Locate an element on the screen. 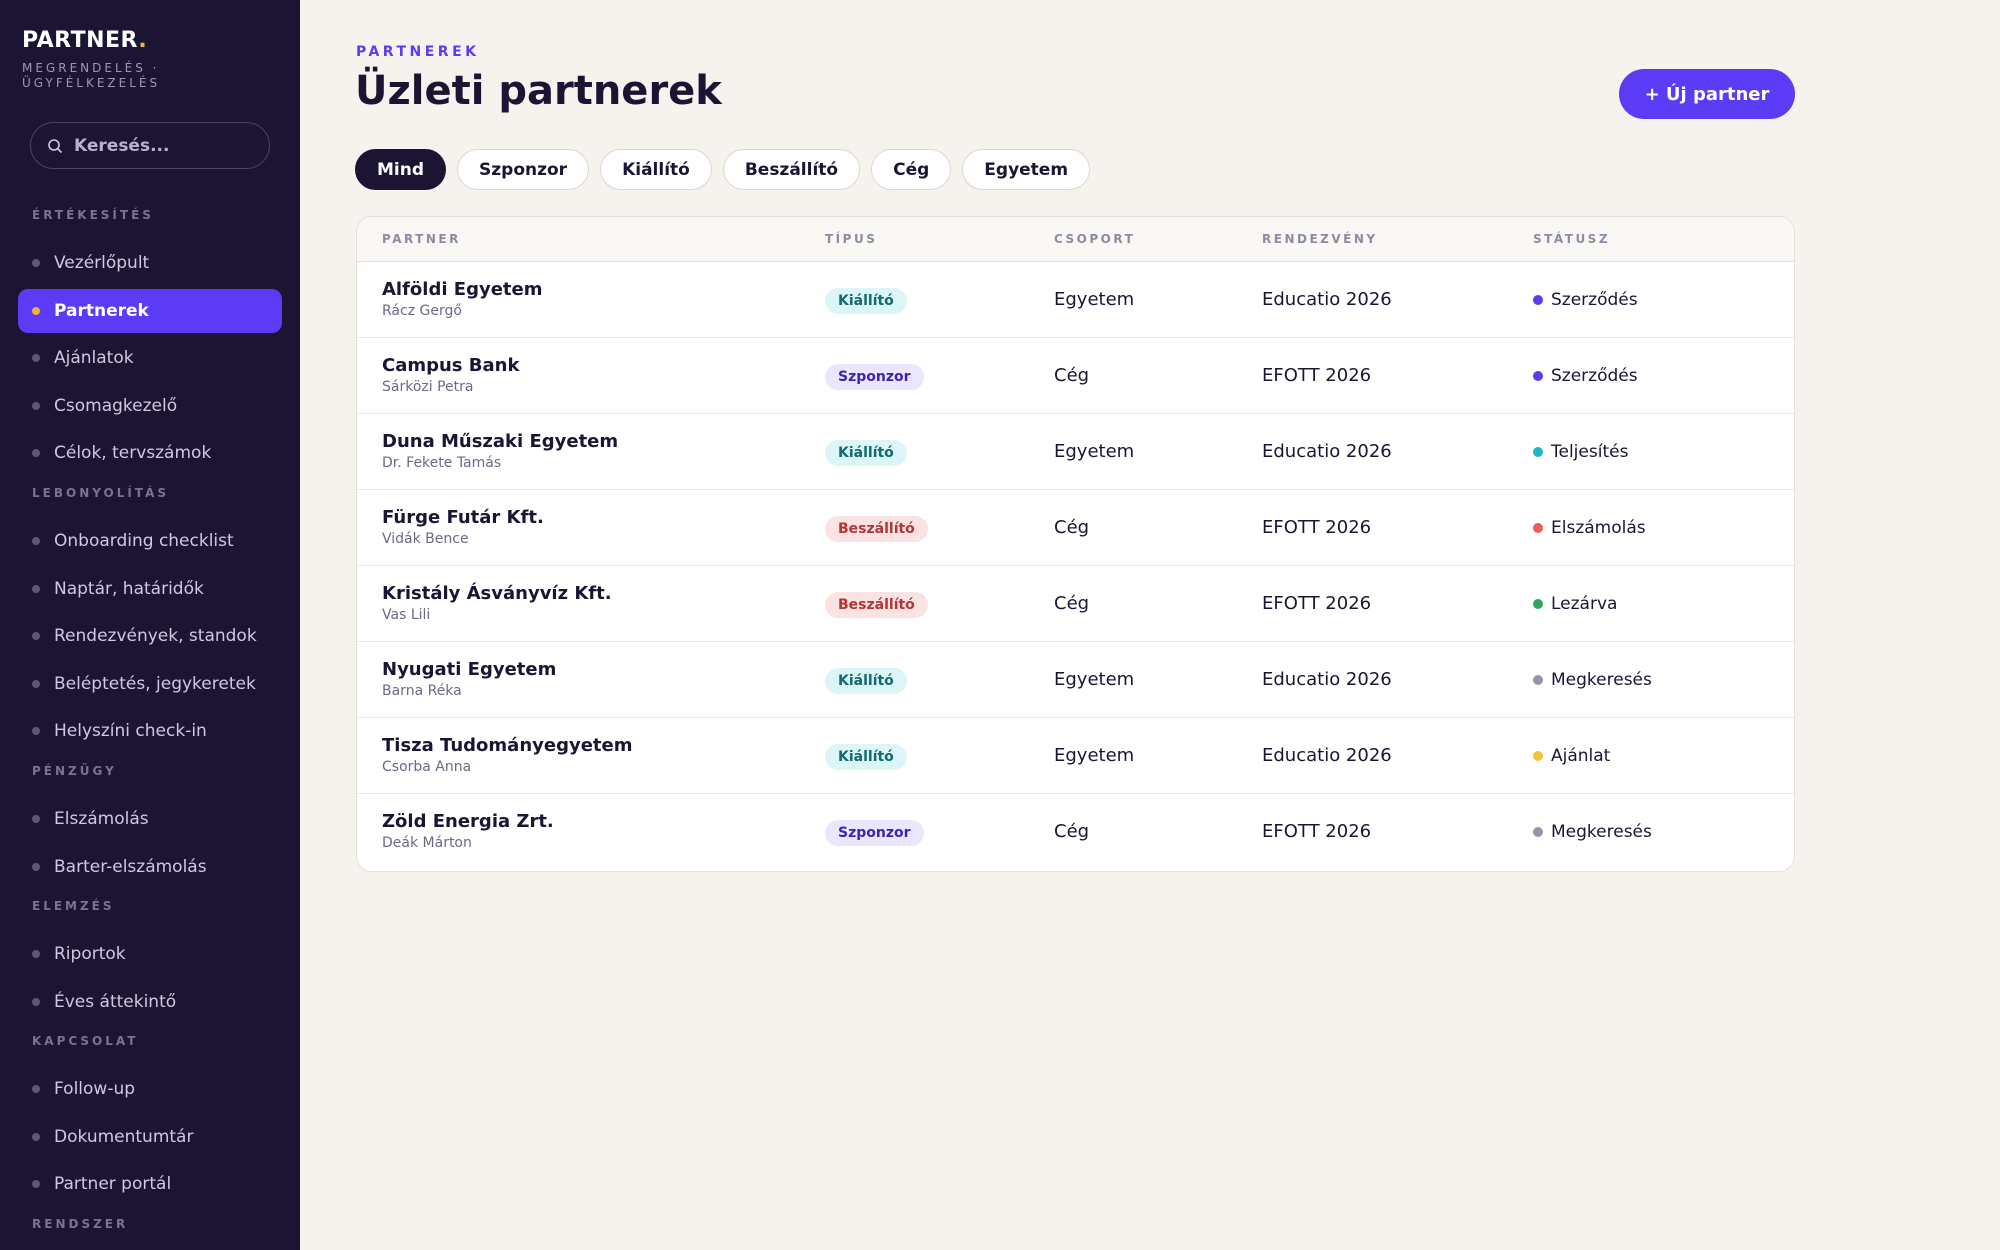  sidebar-item-label: Follow-up is located at coordinates (95, 1089).